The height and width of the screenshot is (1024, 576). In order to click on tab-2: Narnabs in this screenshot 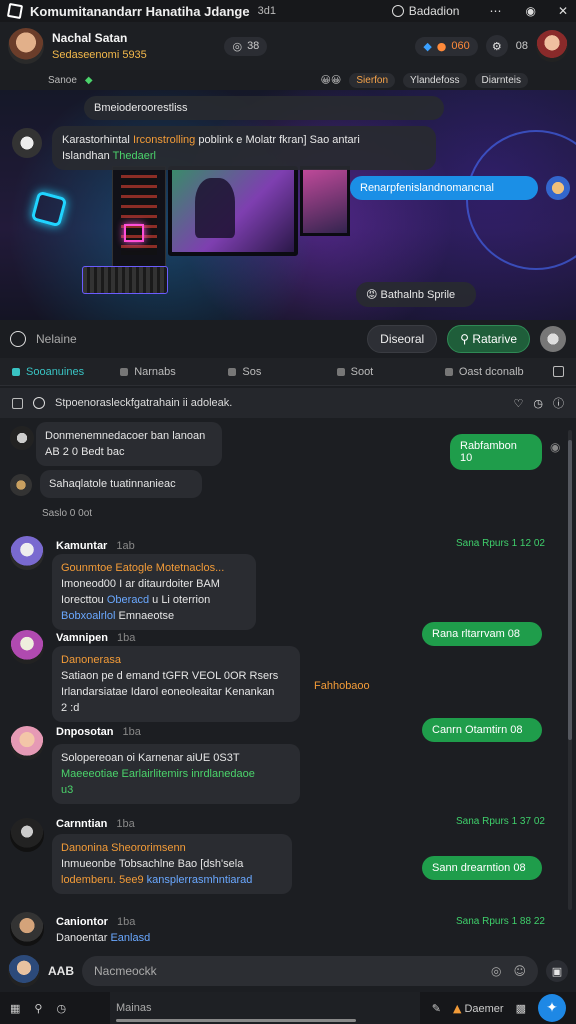, I will do `click(174, 372)`.